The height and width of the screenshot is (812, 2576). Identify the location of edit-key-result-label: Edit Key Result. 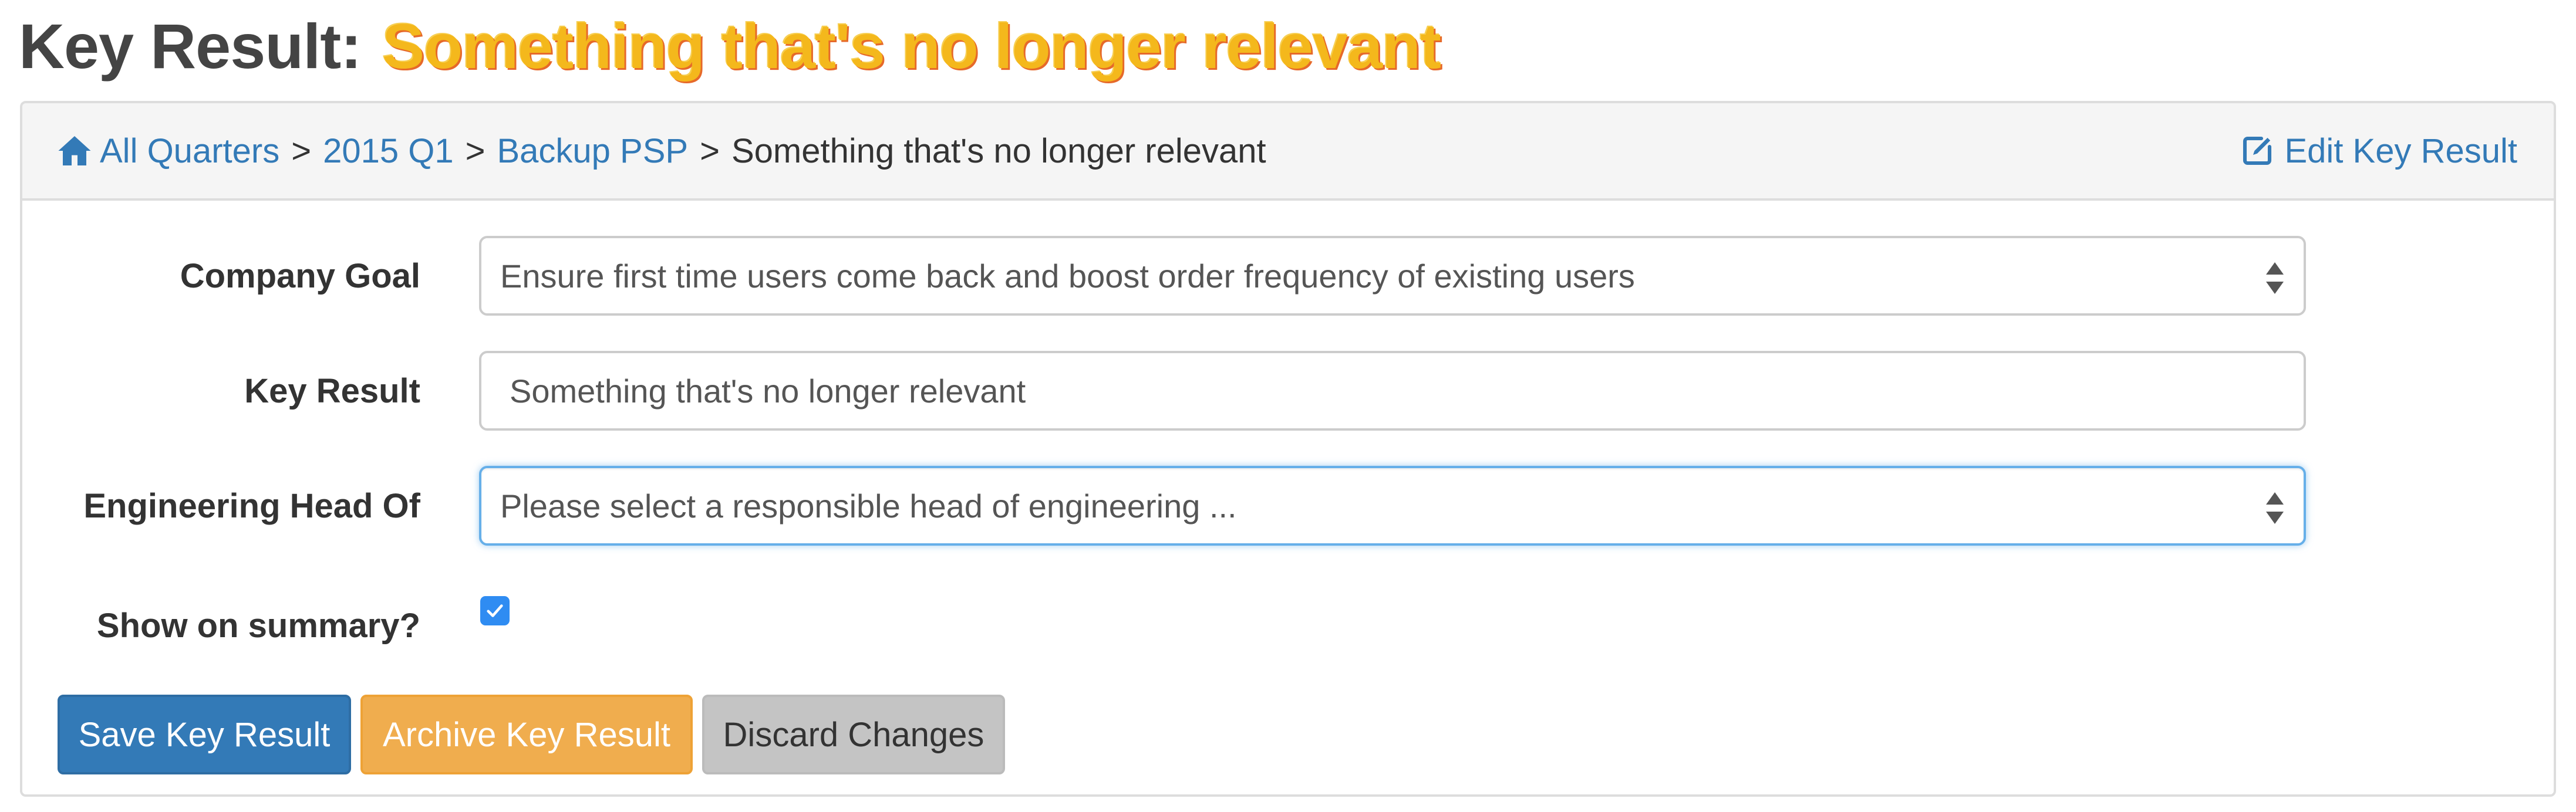
(2400, 150).